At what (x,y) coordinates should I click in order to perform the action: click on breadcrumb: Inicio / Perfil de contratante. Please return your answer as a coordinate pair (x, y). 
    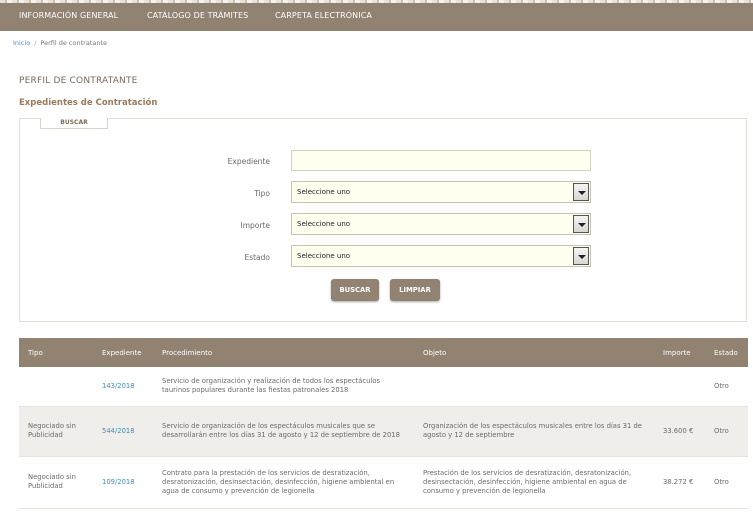
    Looking at the image, I should click on (60, 43).